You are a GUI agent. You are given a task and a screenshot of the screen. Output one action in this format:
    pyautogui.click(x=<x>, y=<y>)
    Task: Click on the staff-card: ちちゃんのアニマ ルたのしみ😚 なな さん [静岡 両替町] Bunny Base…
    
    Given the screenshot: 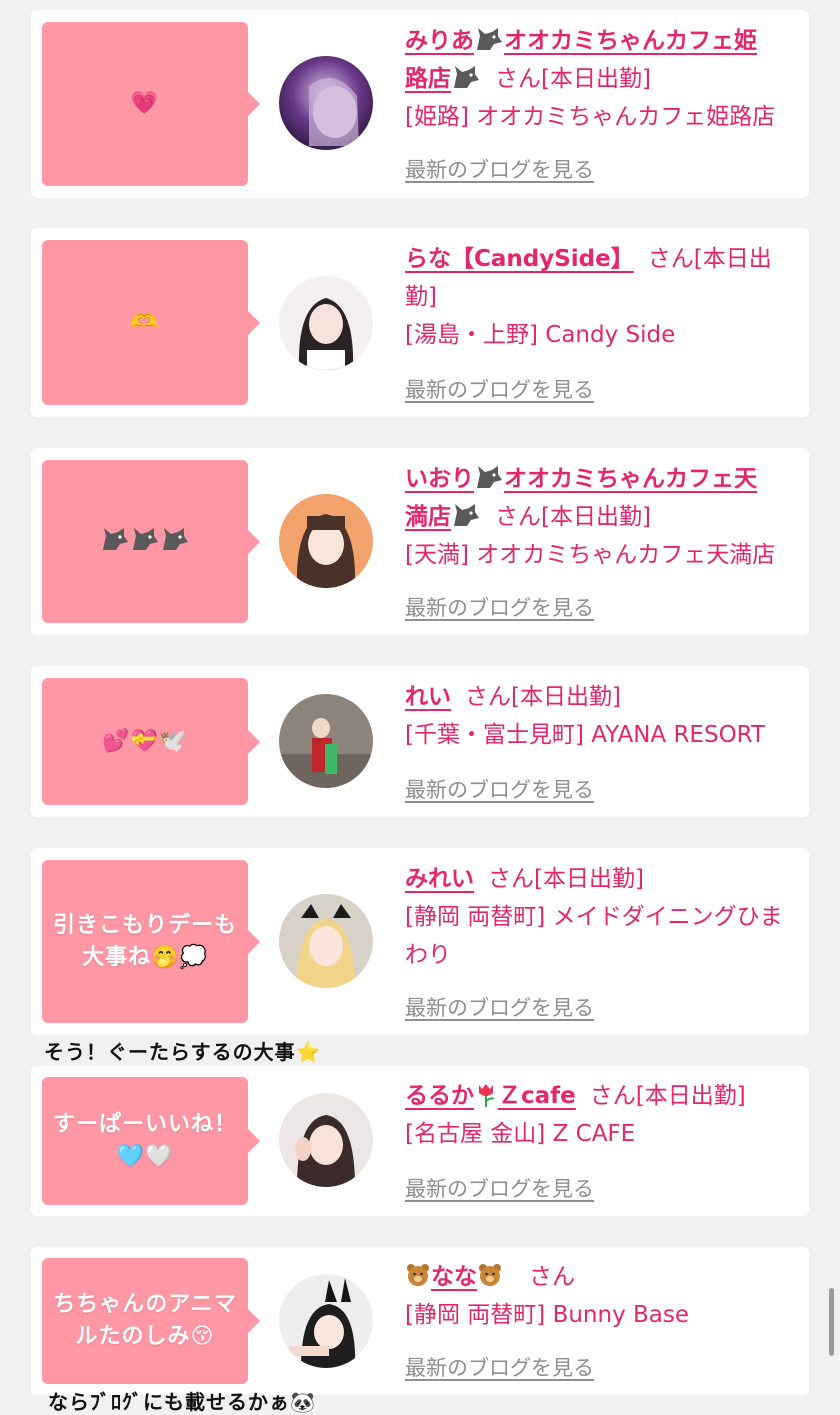 What is the action you would take?
    pyautogui.click(x=420, y=1321)
    